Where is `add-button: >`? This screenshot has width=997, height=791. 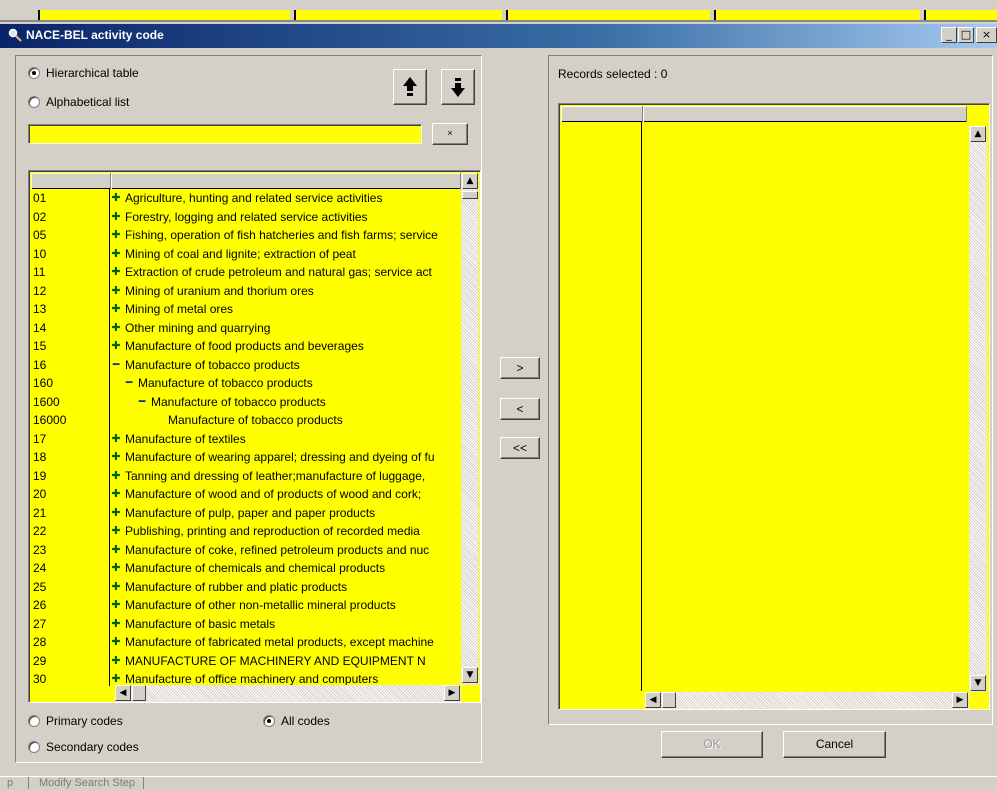 add-button: > is located at coordinates (520, 368).